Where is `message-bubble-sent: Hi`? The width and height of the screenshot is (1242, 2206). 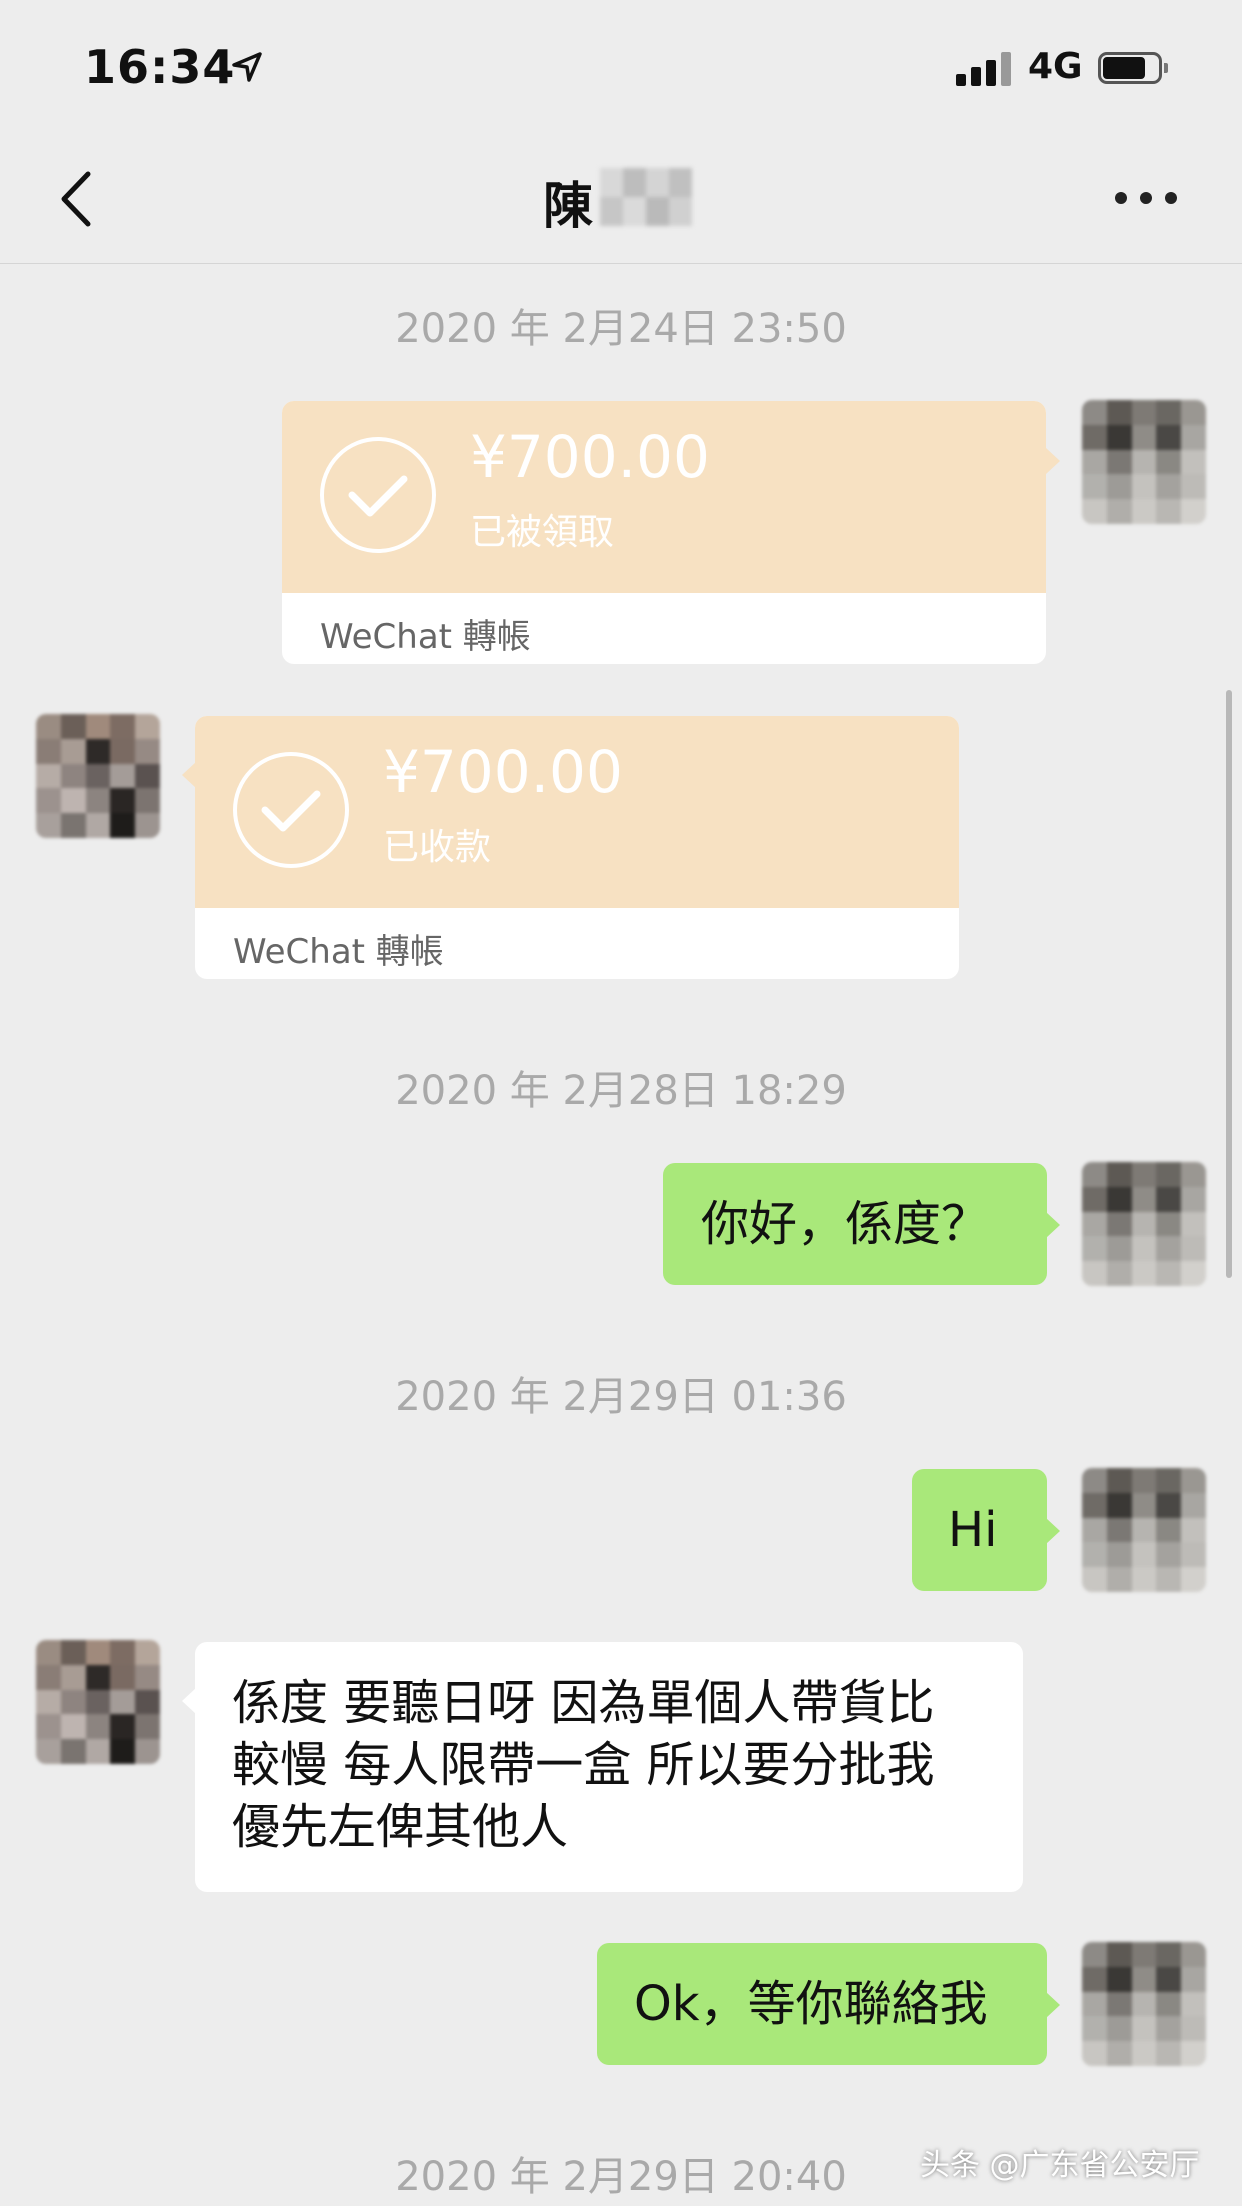
message-bubble-sent: Hi is located at coordinates (979, 1530).